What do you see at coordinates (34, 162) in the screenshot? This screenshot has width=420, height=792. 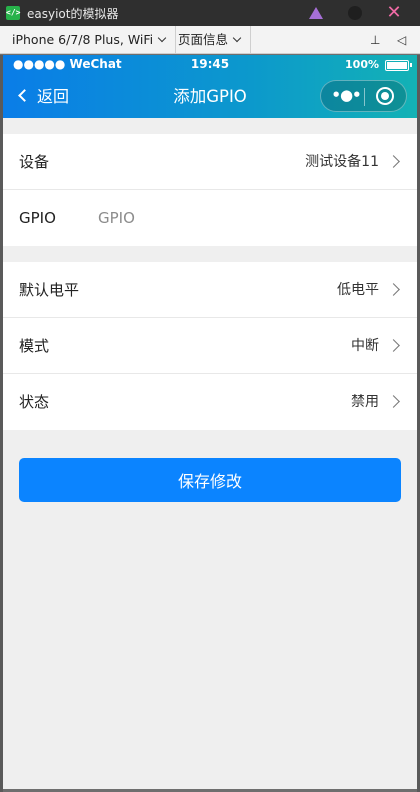 I see `device-label: 设备` at bounding box center [34, 162].